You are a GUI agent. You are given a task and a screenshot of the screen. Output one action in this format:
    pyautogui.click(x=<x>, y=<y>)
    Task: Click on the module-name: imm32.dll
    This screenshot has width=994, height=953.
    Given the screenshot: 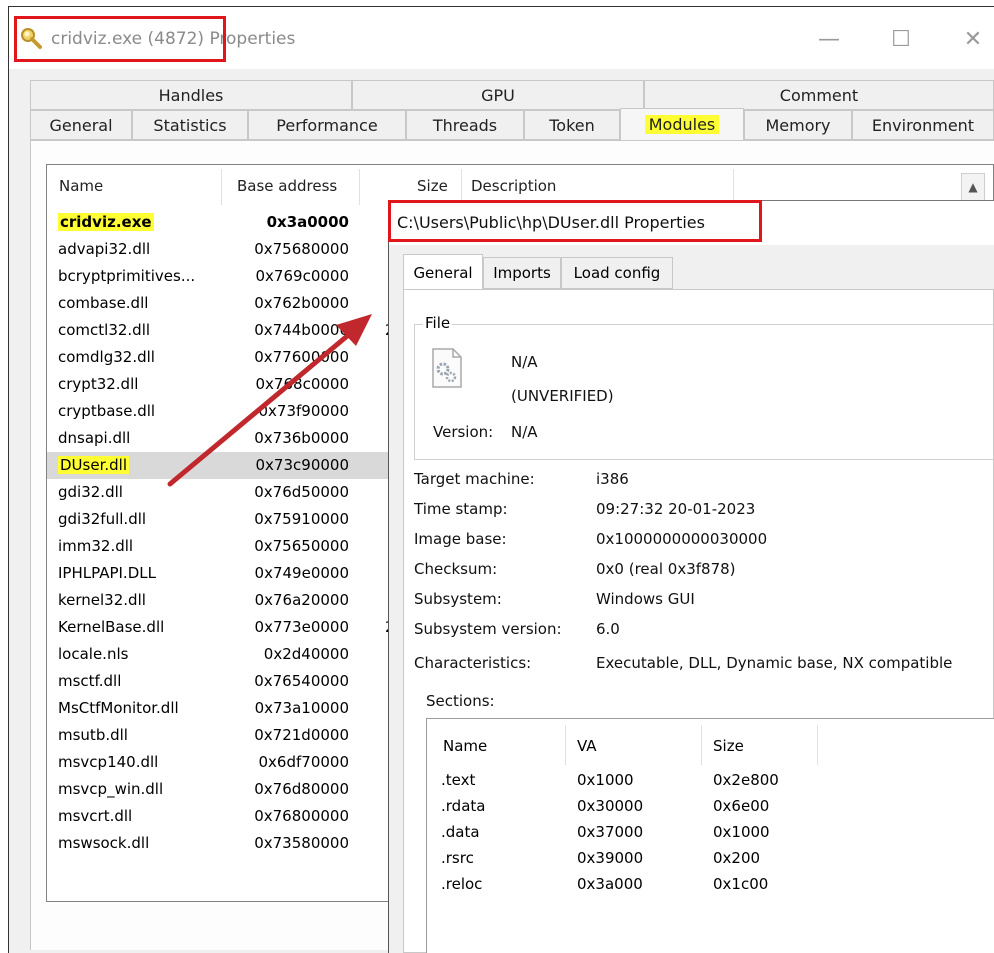 What is the action you would take?
    pyautogui.click(x=96, y=546)
    